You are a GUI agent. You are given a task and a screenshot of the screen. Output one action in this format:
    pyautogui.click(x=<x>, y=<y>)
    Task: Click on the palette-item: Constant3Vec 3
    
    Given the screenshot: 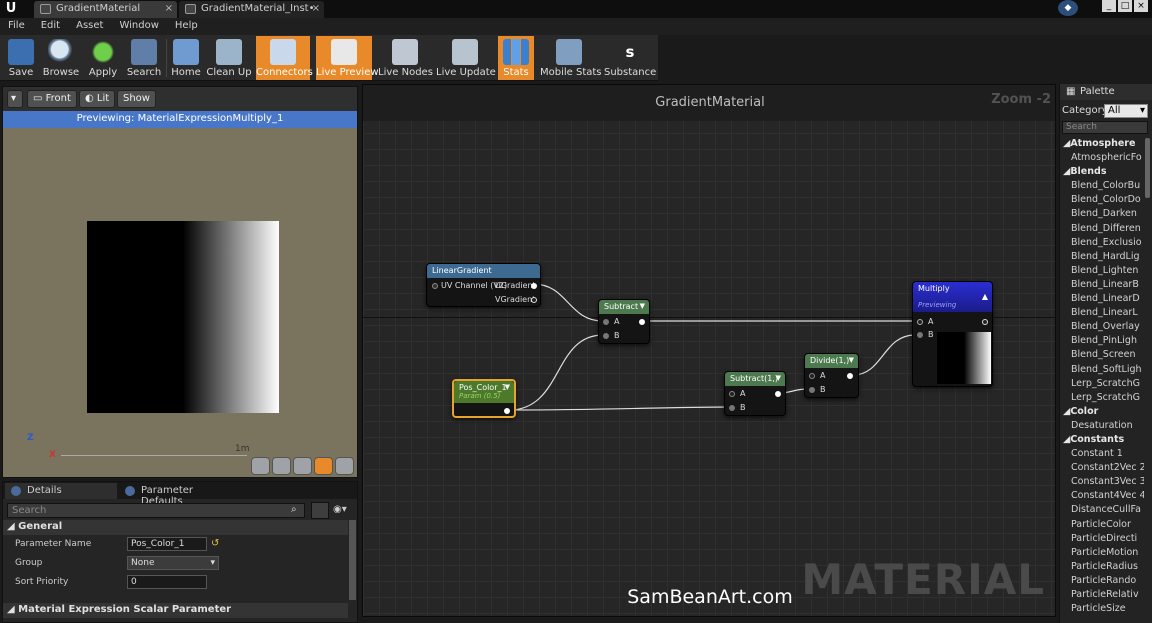 What is the action you would take?
    pyautogui.click(x=1102, y=483)
    